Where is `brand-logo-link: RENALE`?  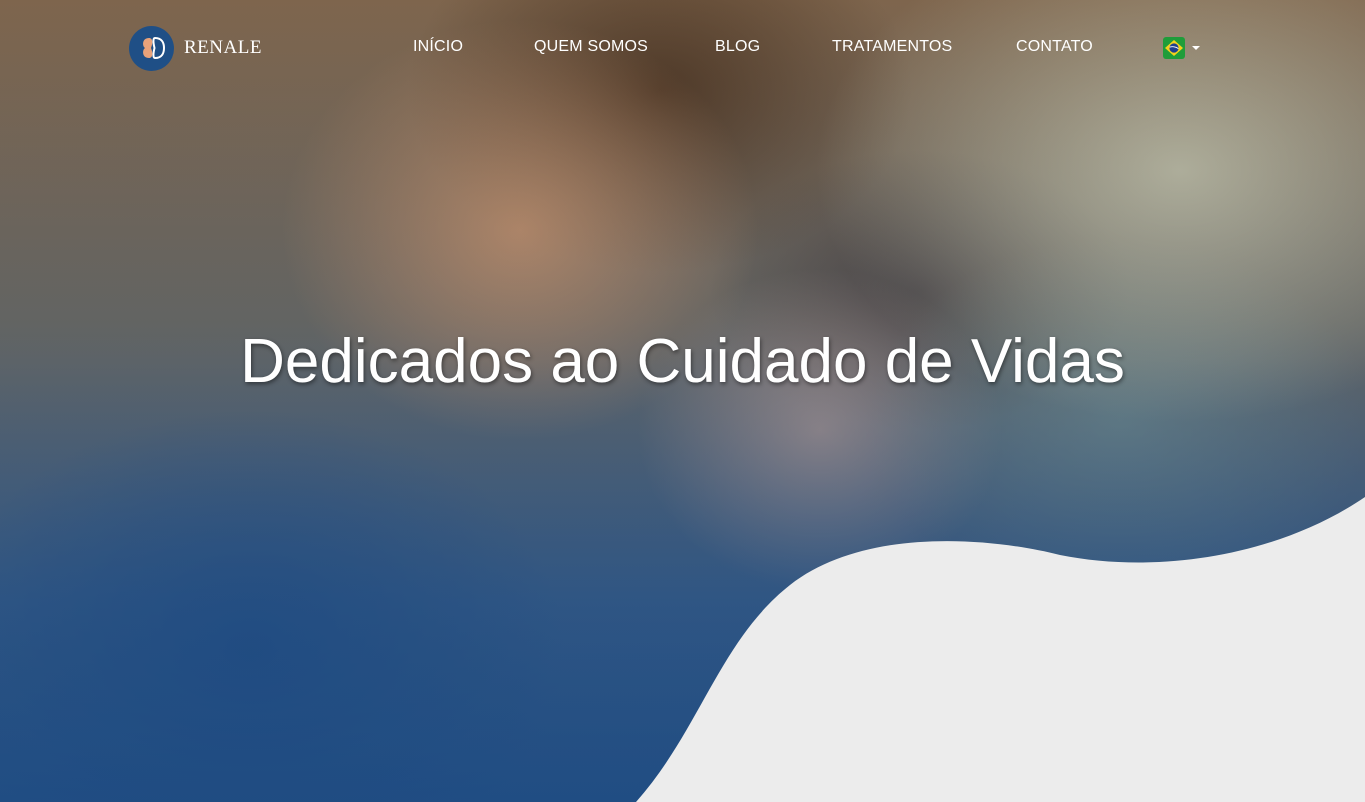 brand-logo-link: RENALE is located at coordinates (195, 48).